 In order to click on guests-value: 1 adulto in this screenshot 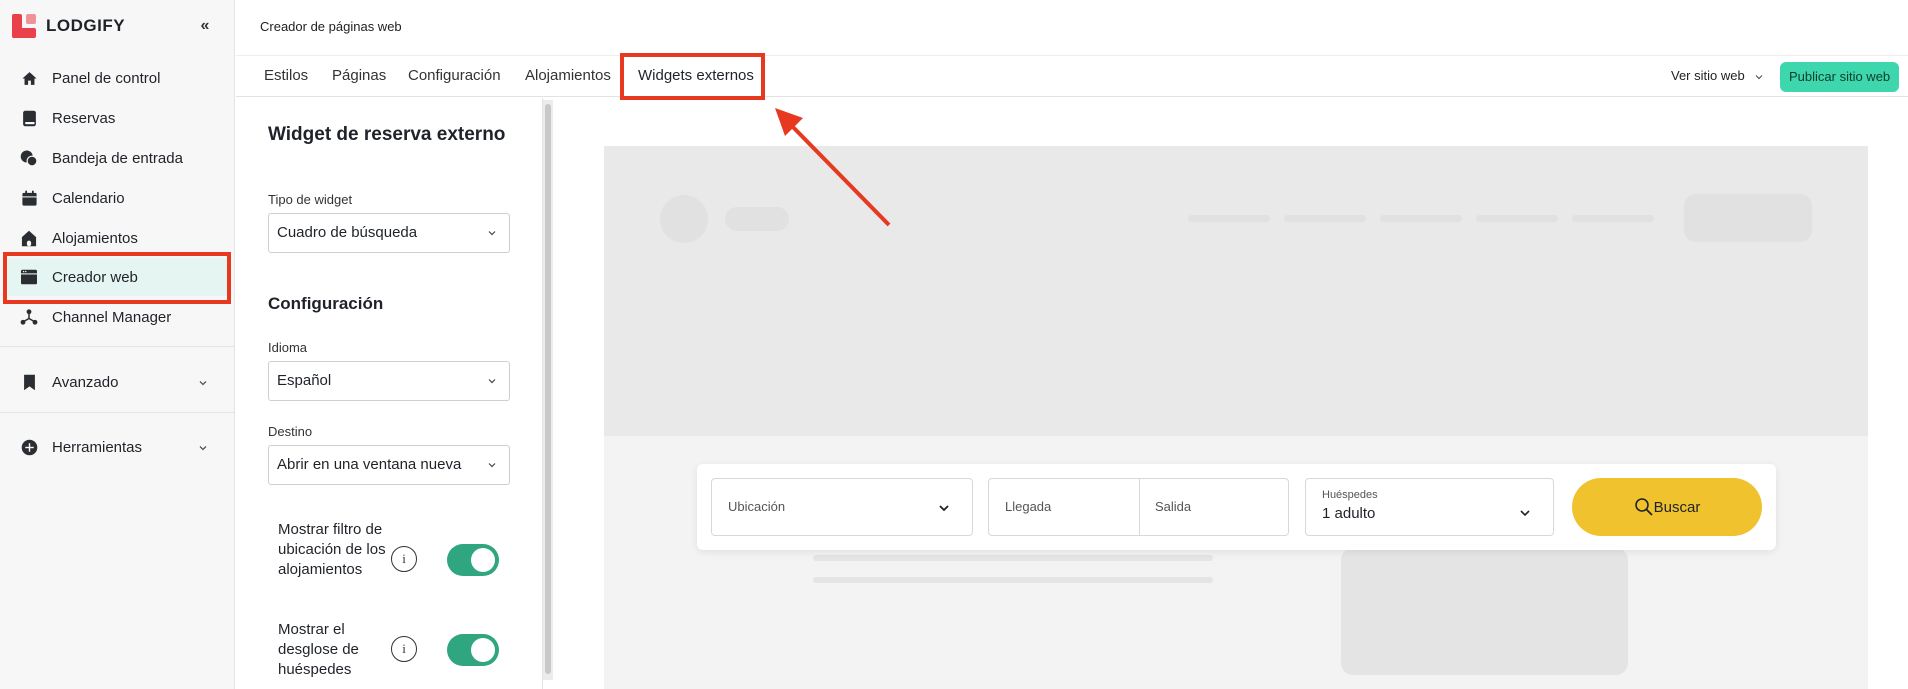, I will do `click(1349, 513)`.